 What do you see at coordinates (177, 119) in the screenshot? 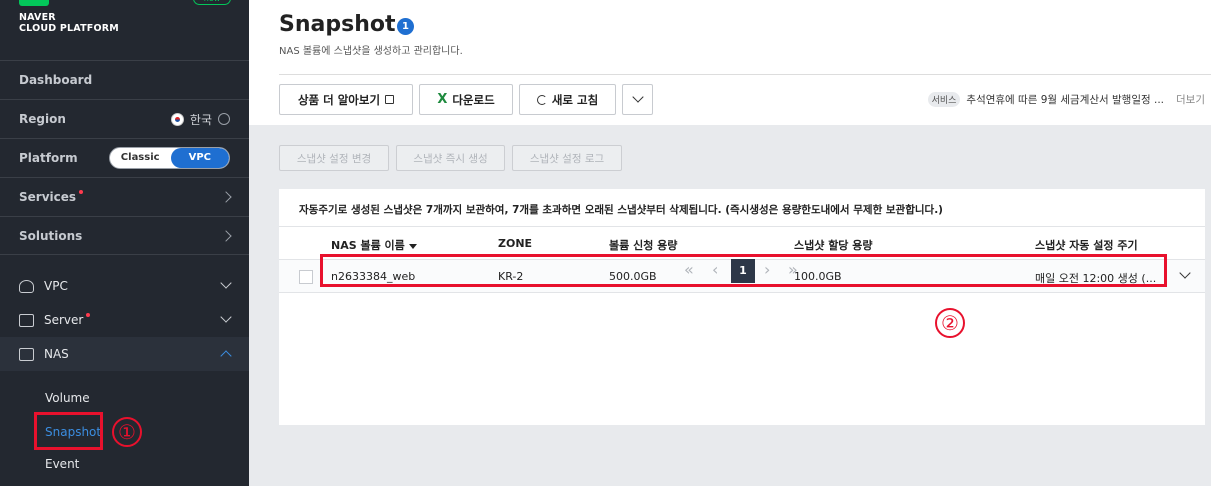
I see `korea-flag-icon` at bounding box center [177, 119].